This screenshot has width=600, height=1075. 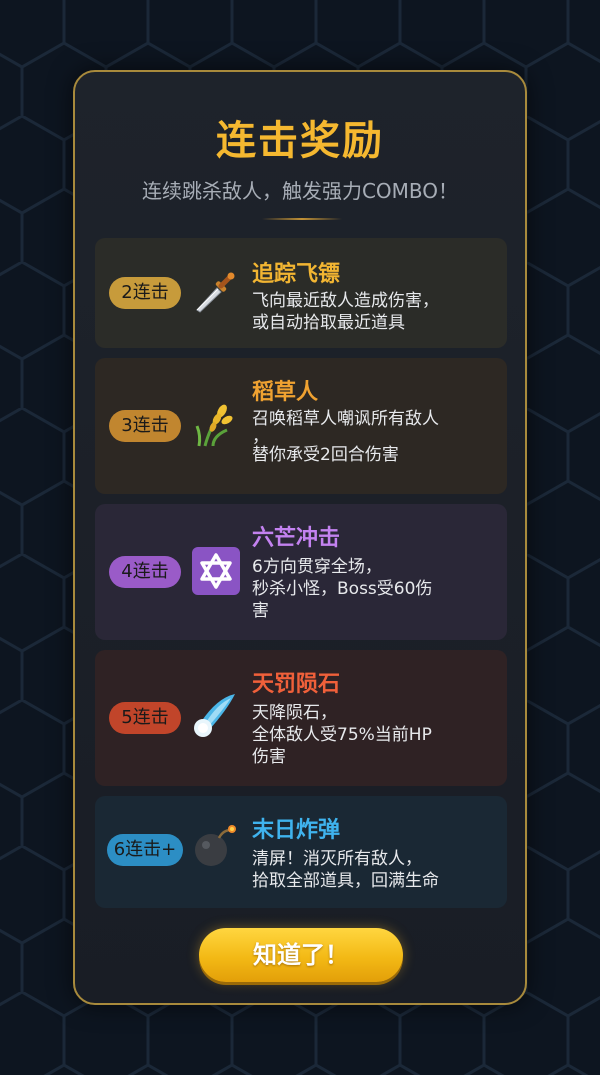 I want to click on reward-description: 清屏！消灭所有敌人， 拾取全部道具，回满生命, so click(x=345, y=870).